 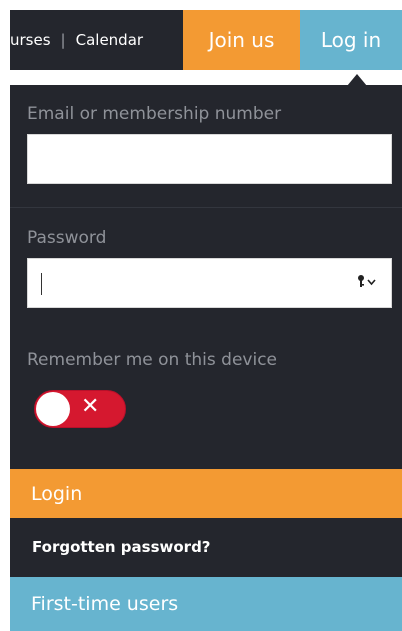 What do you see at coordinates (241, 40) in the screenshot?
I see `join-us-button: Join us` at bounding box center [241, 40].